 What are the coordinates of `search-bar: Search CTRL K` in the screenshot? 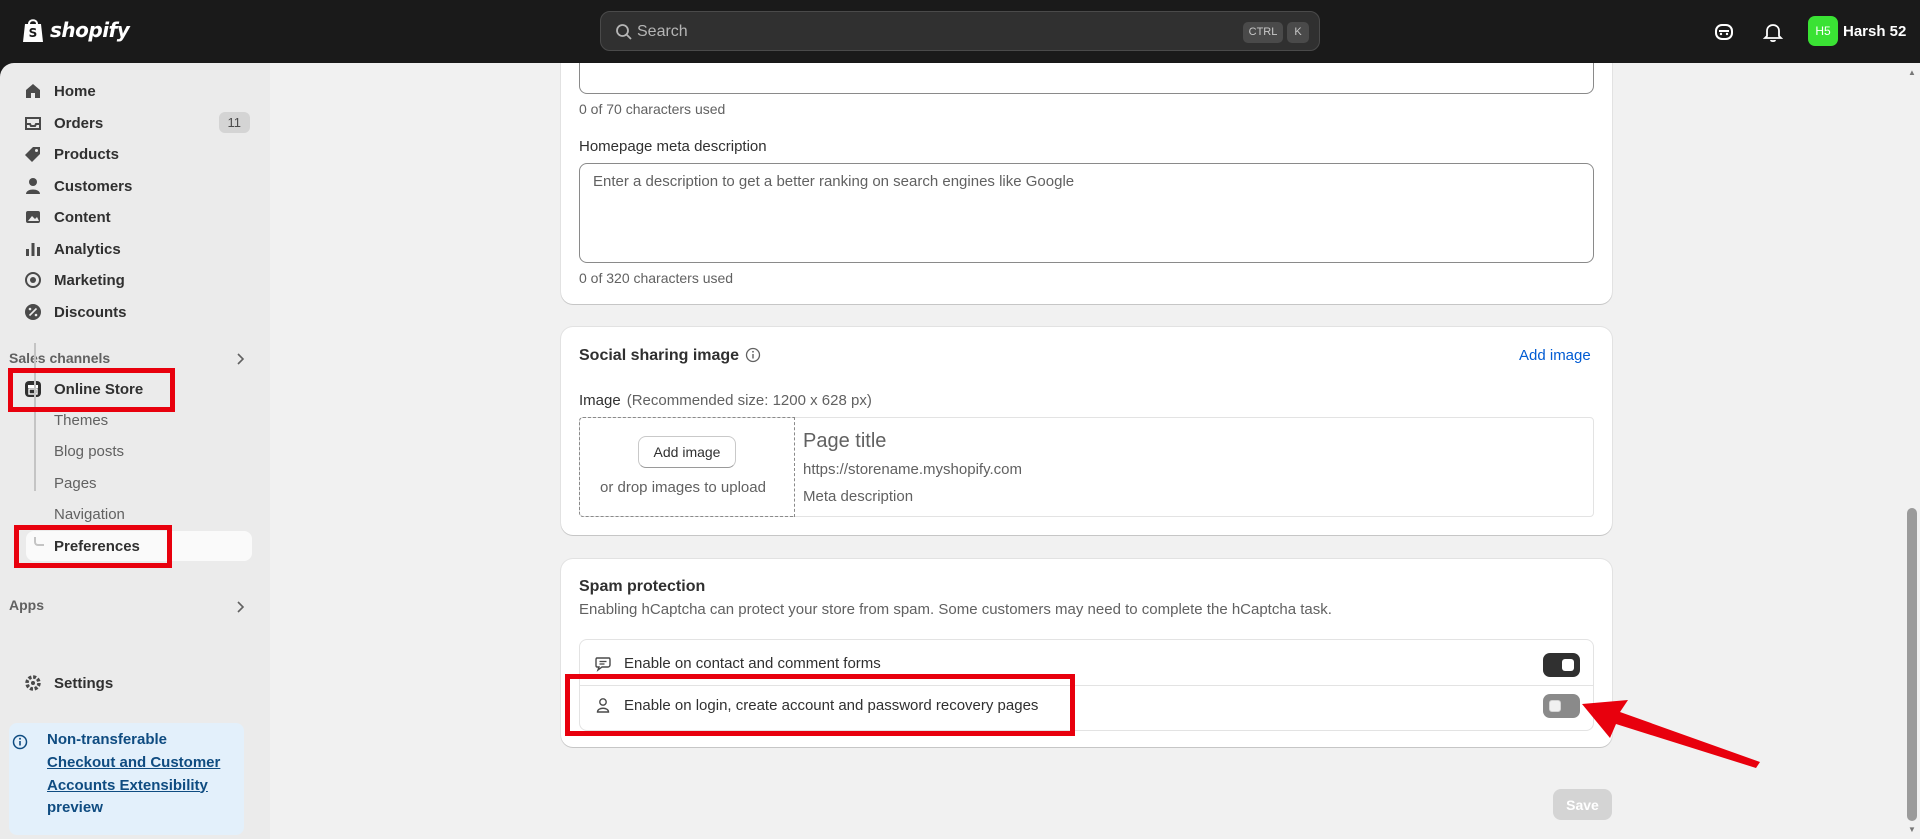 It's located at (960, 31).